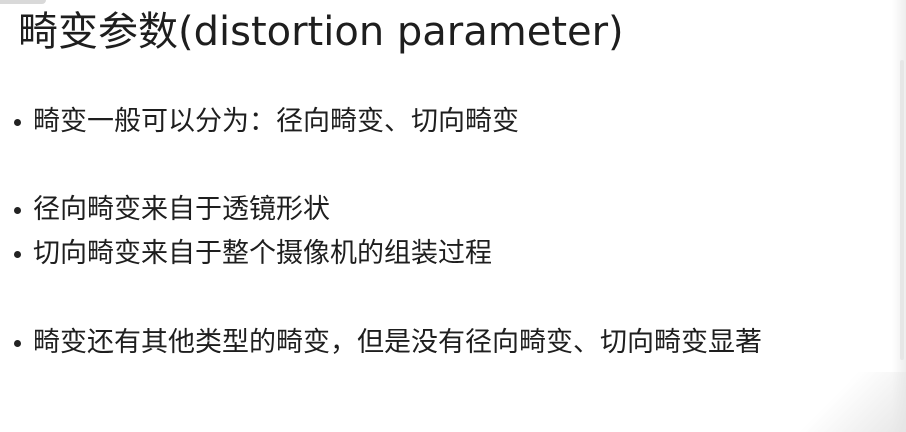  What do you see at coordinates (846, 402) in the screenshot?
I see `corner-shadow` at bounding box center [846, 402].